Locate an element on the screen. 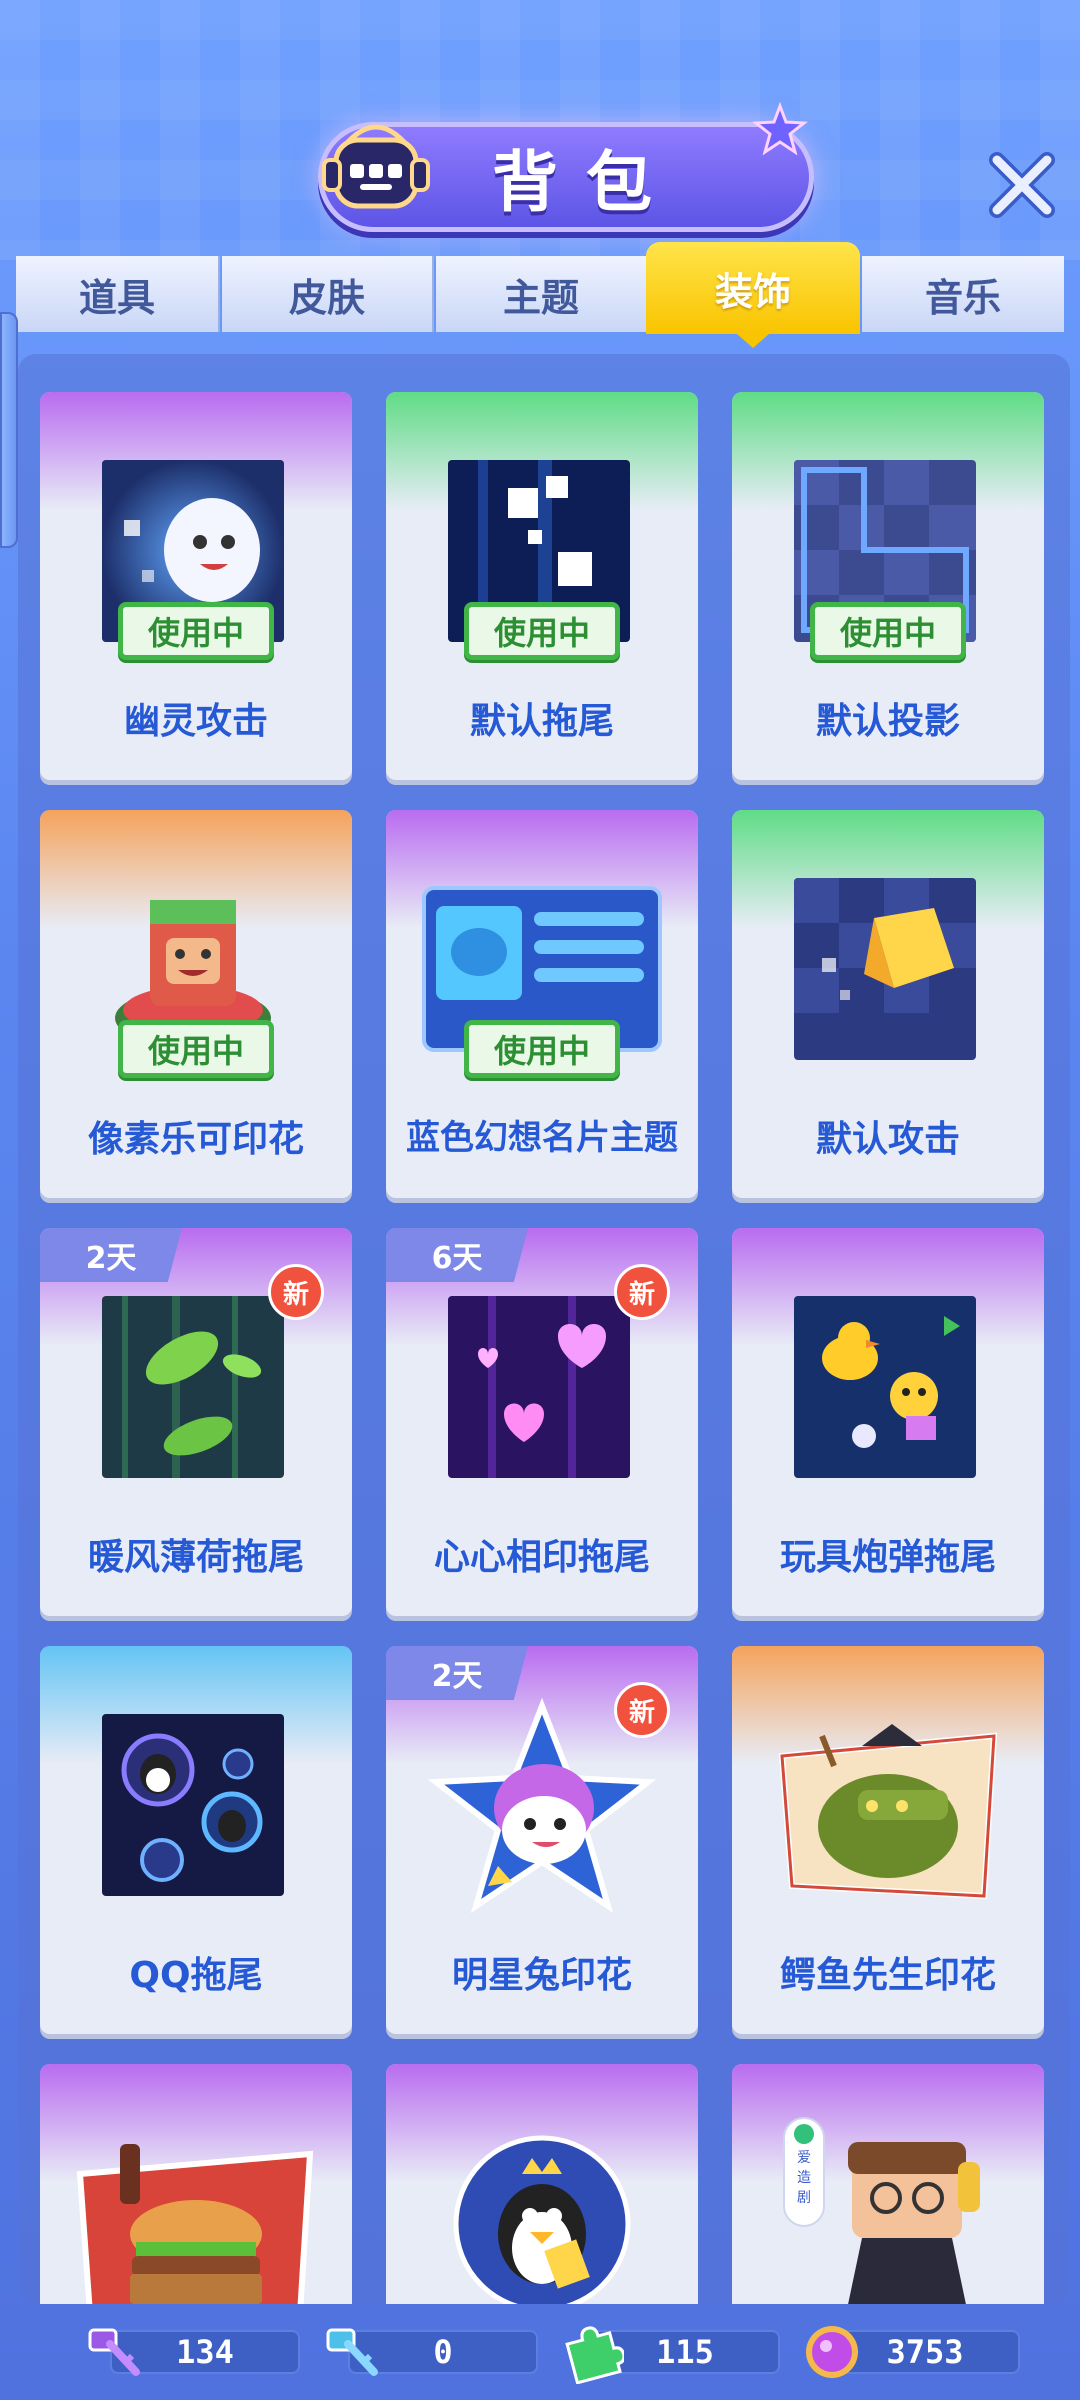 This screenshot has height=2400, width=1080. item-card: 使用中 默认拖尾 is located at coordinates (542, 586).